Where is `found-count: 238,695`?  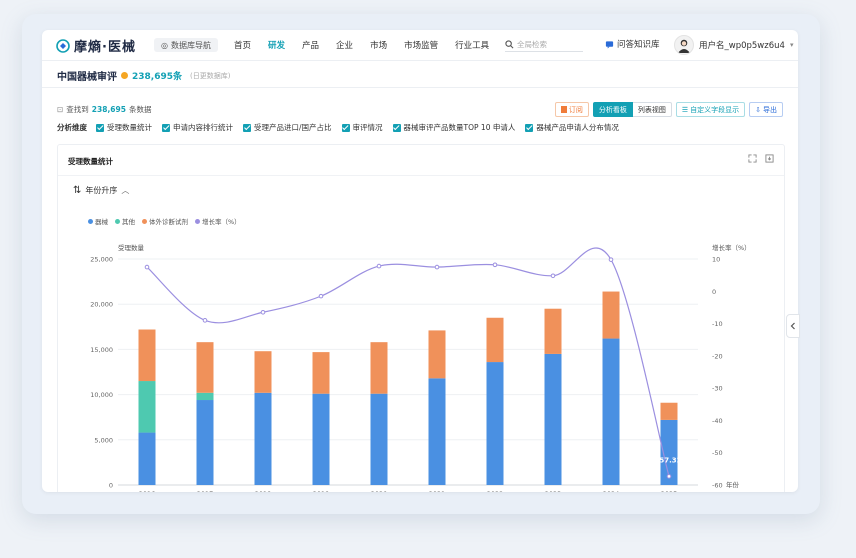
found-count: 238,695 is located at coordinates (108, 109).